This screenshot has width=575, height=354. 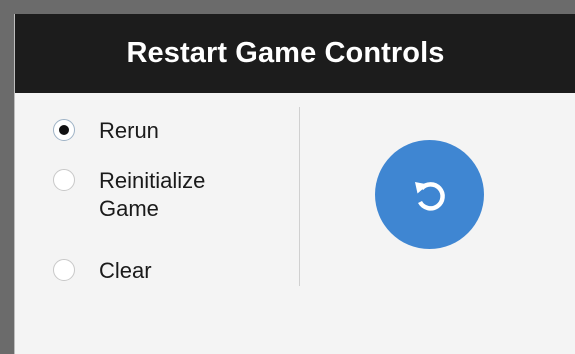 What do you see at coordinates (129, 130) in the screenshot?
I see `option-label: Rerun` at bounding box center [129, 130].